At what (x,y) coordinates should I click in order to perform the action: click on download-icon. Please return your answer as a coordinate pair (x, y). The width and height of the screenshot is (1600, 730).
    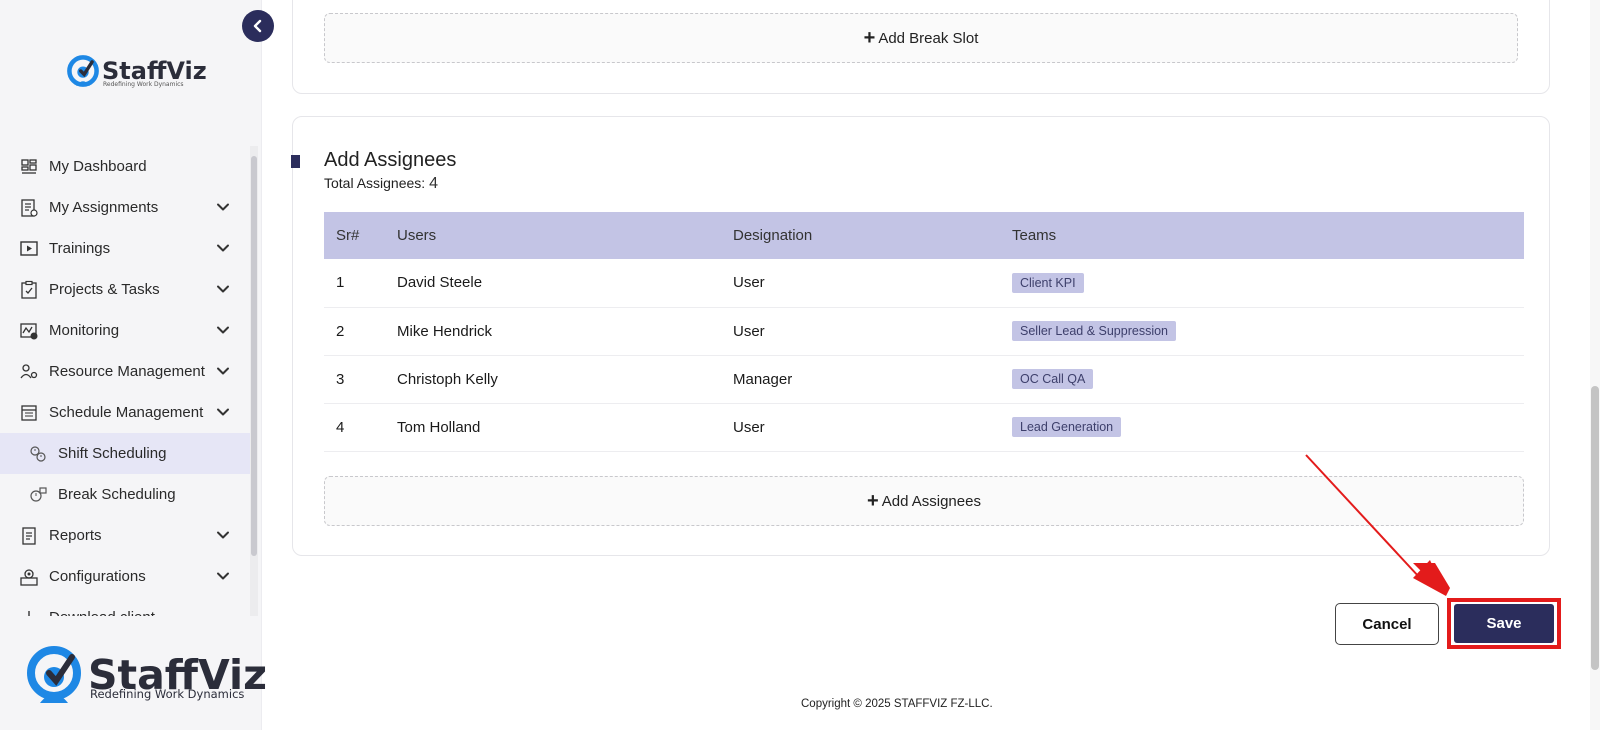
    Looking at the image, I should click on (29, 611).